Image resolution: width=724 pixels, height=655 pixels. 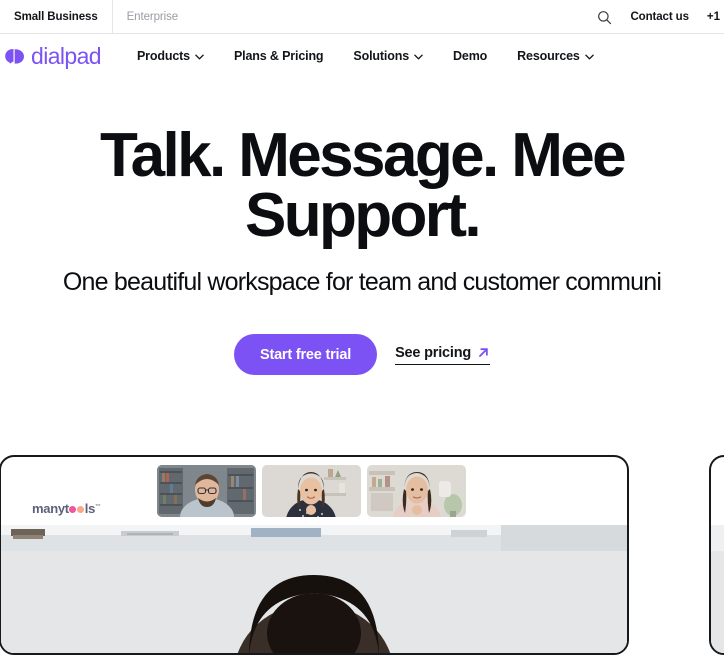 I want to click on phone-number: +1, so click(x=713, y=17).